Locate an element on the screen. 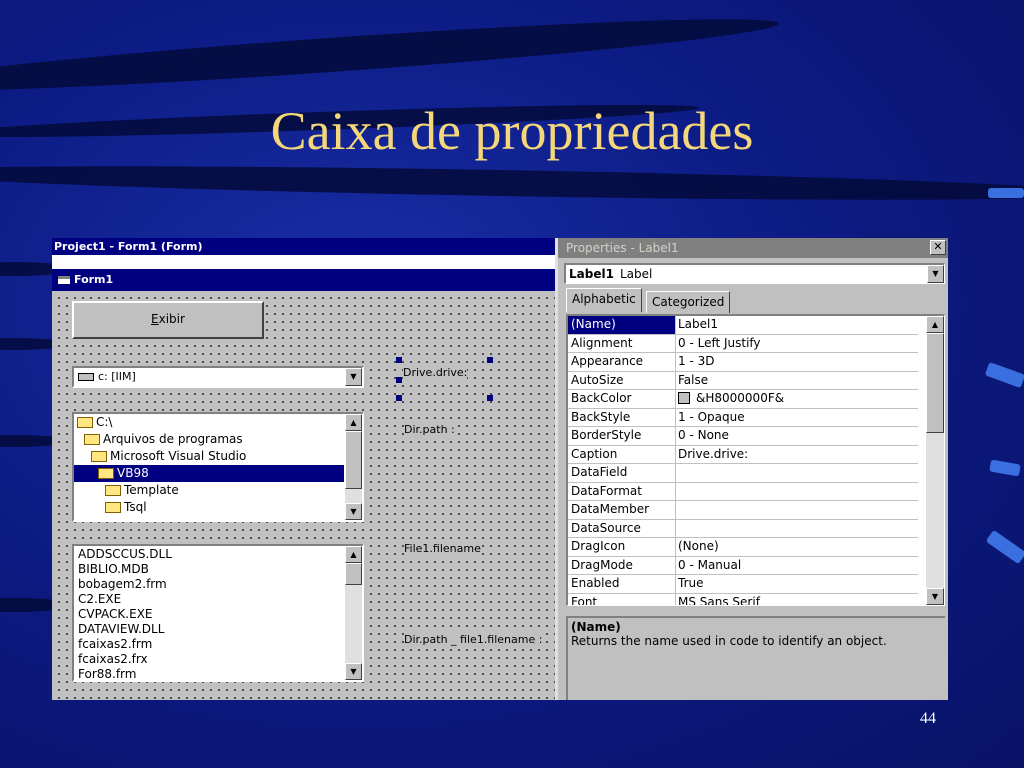 The height and width of the screenshot is (768, 1024). property-value: &H8000000F& is located at coordinates (798, 399).